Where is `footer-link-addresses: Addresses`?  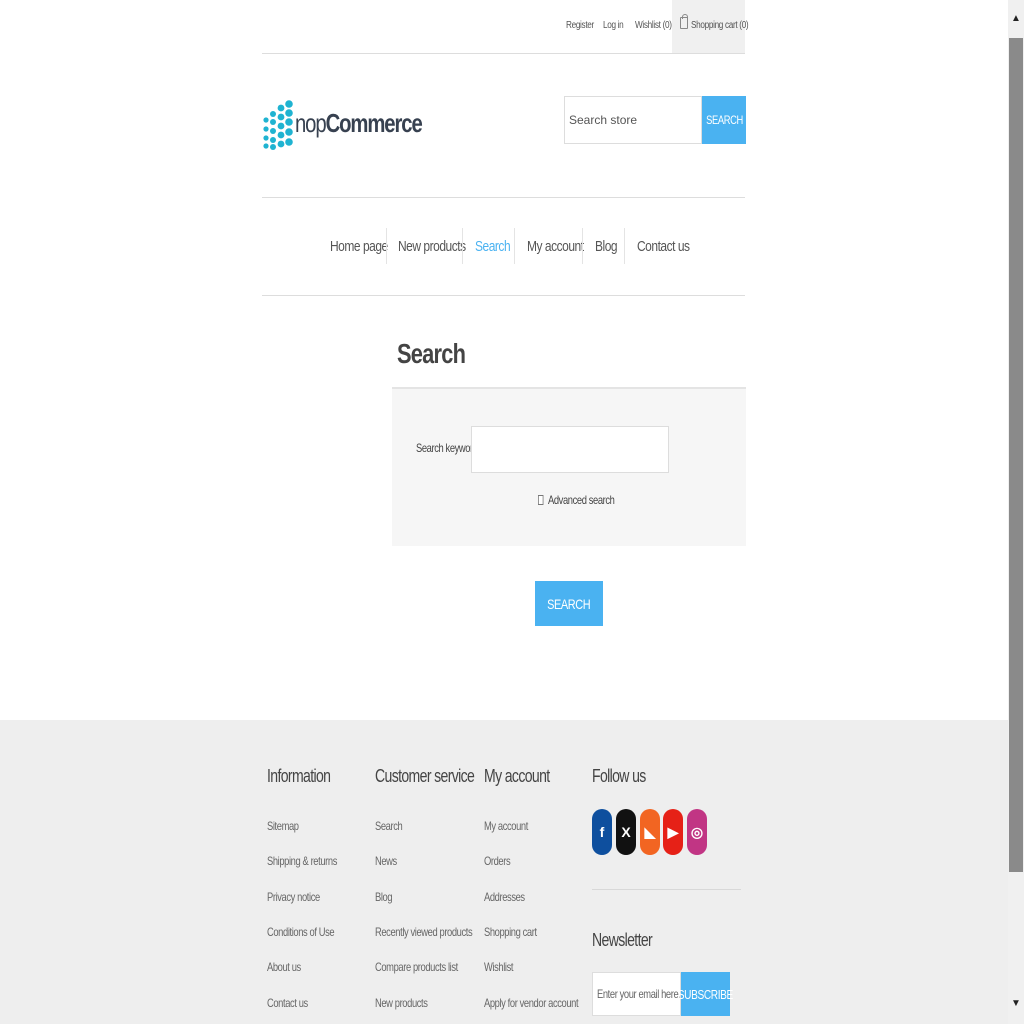
footer-link-addresses: Addresses is located at coordinates (504, 897).